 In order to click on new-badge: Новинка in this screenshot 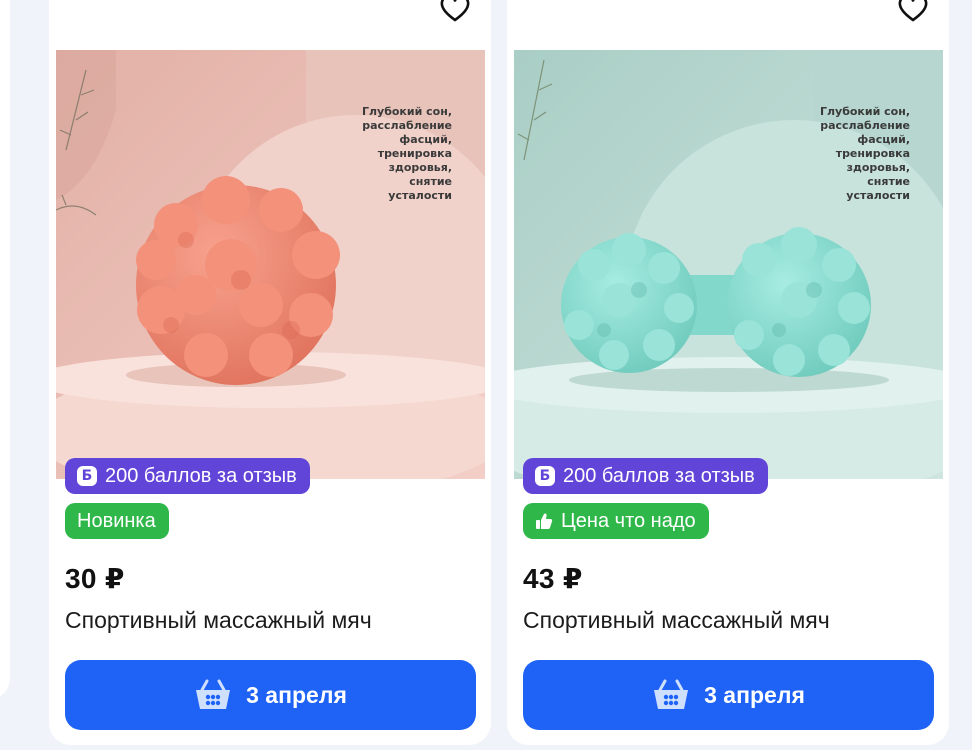, I will do `click(117, 521)`.